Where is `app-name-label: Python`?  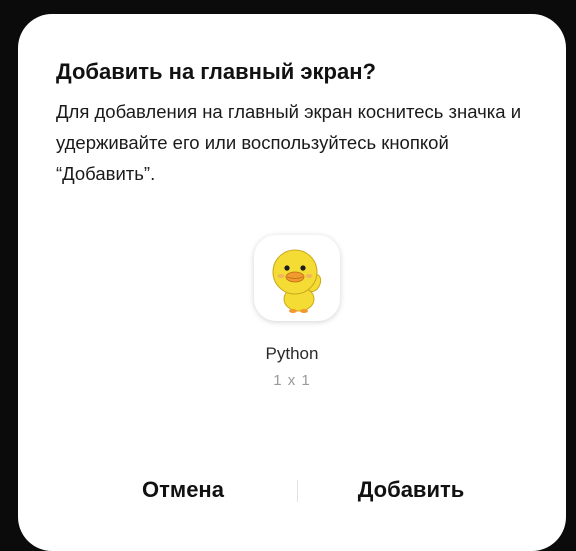 app-name-label: Python is located at coordinates (292, 353).